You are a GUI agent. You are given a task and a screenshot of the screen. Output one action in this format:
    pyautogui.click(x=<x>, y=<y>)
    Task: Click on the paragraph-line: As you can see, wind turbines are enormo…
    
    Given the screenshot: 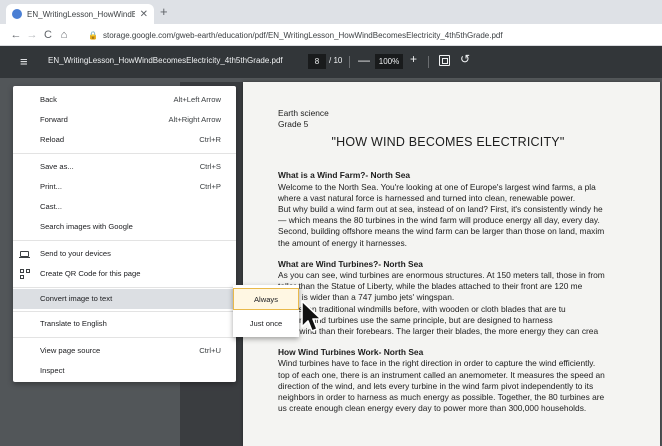 What is the action you would take?
    pyautogui.click(x=441, y=275)
    